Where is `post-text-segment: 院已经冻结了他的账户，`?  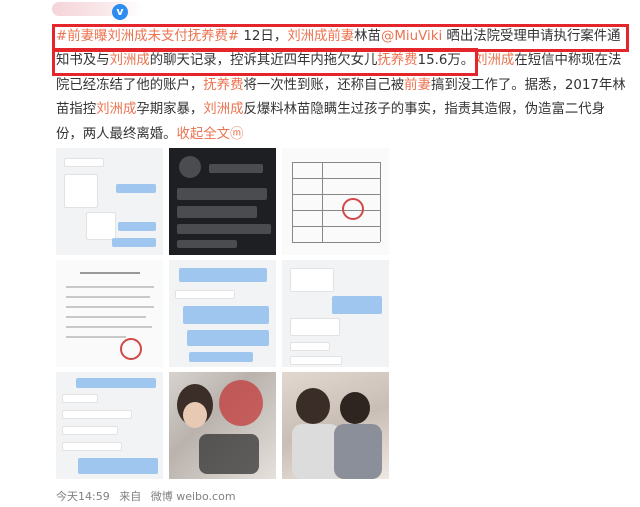
post-text-segment: 院已经冻结了他的账户， is located at coordinates (130, 85).